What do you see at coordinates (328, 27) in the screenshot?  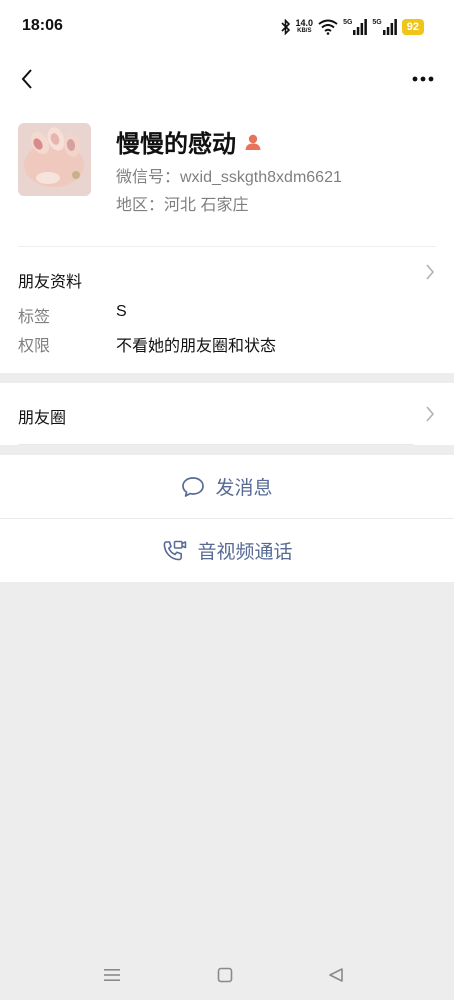 I see `wifi-icon` at bounding box center [328, 27].